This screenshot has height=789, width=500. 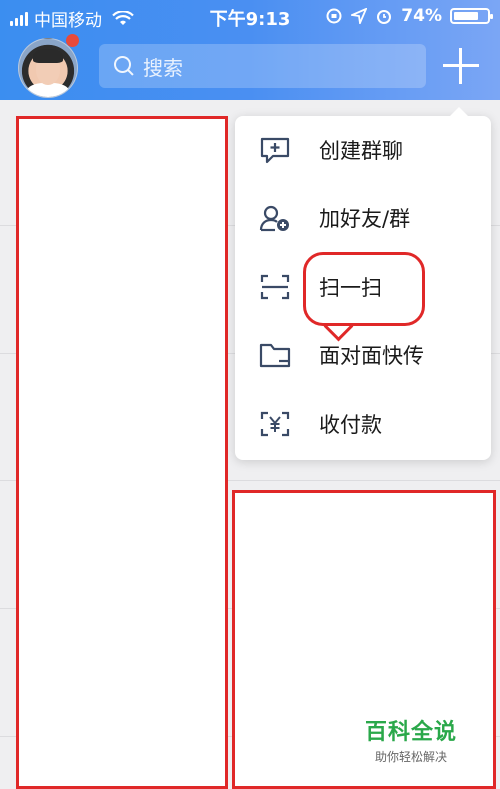 I want to click on menu-item-label: 面对面快传, so click(x=371, y=356).